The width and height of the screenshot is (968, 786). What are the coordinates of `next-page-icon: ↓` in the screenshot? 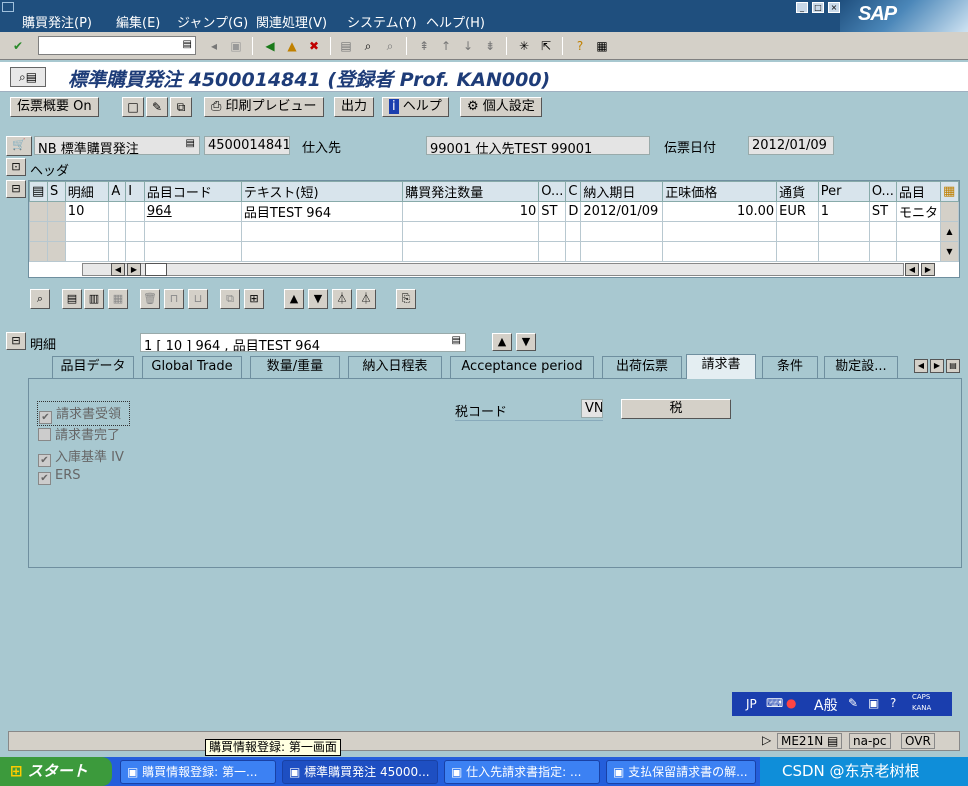 It's located at (468, 46).